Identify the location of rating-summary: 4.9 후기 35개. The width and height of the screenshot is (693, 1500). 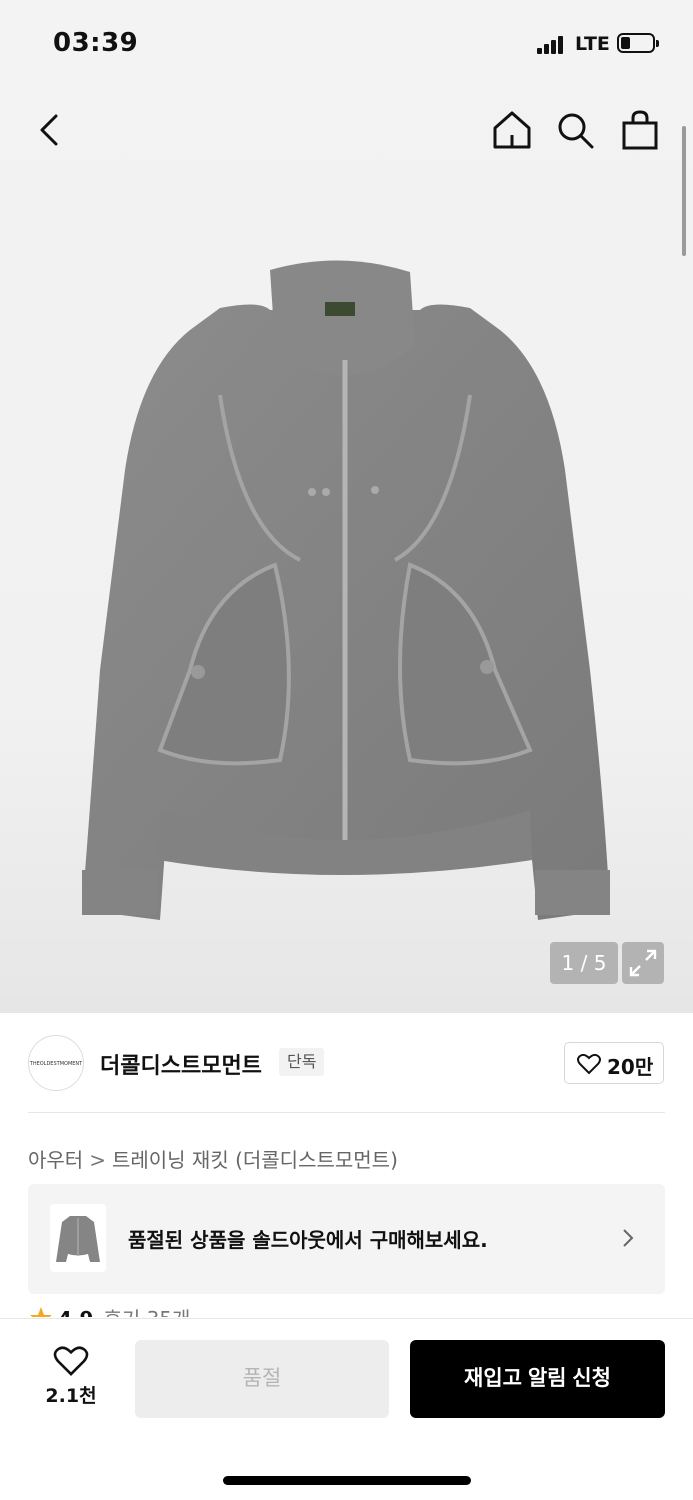
(178, 1310).